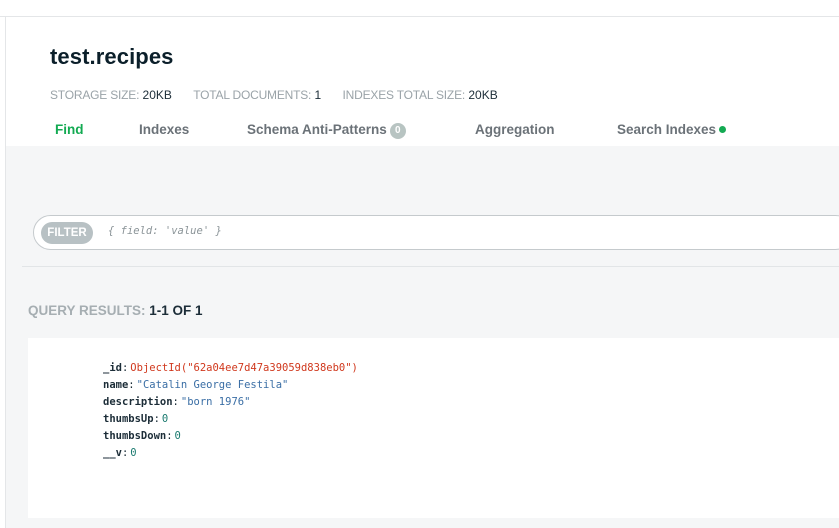 Image resolution: width=839 pixels, height=528 pixels. Describe the element at coordinates (135, 436) in the screenshot. I see `field-key: thumbsDown` at that location.